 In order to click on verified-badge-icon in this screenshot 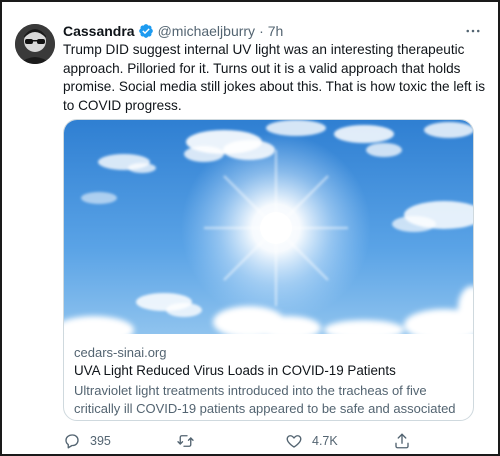, I will do `click(146, 31)`.